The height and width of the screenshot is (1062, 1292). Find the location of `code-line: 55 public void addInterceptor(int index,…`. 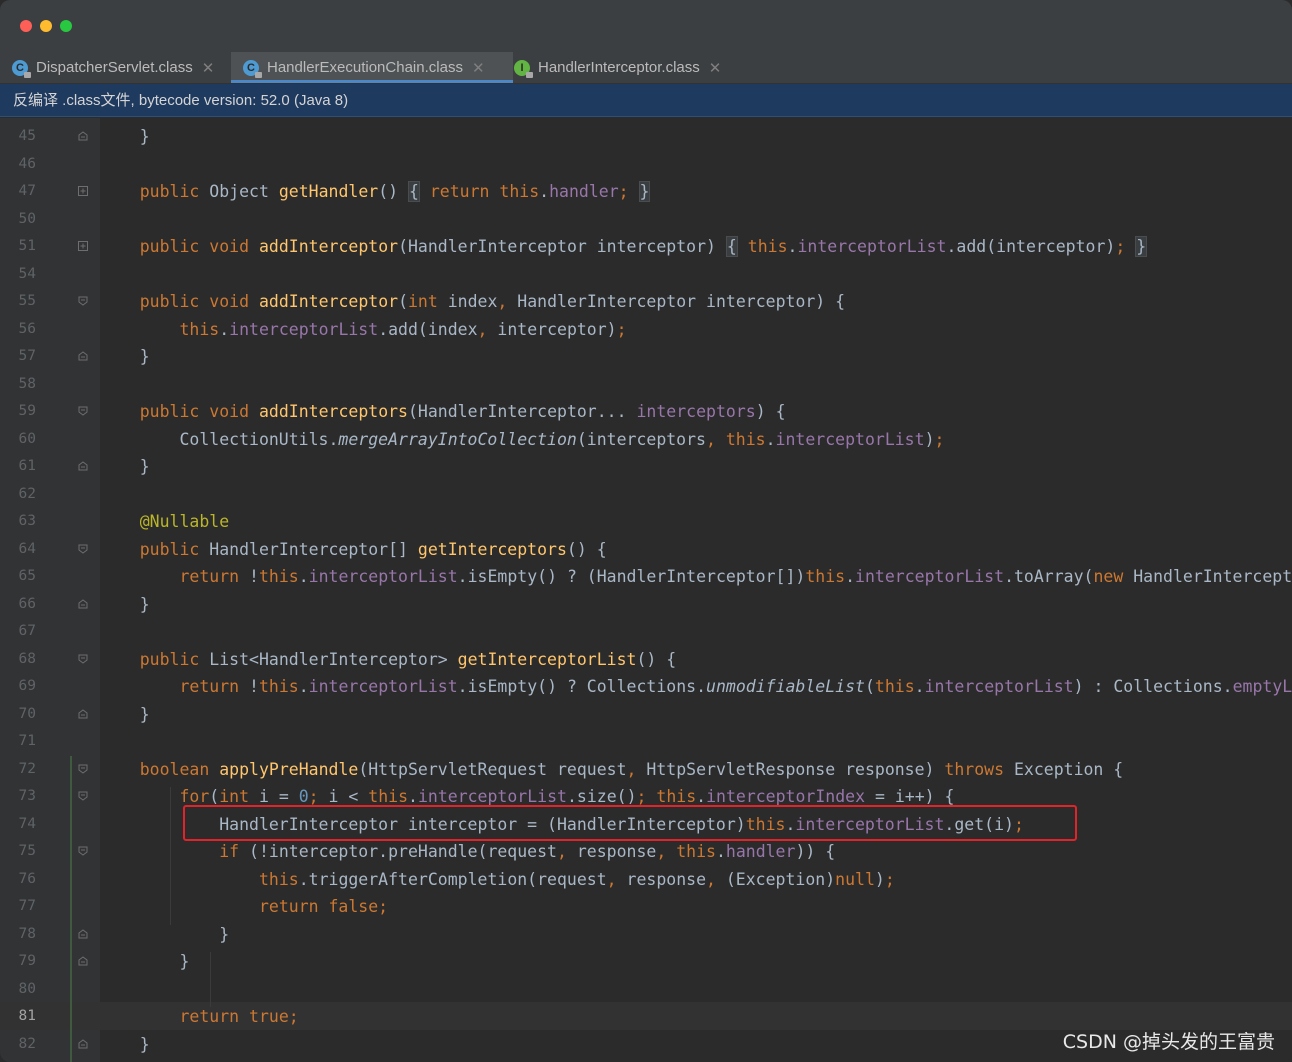

code-line: 55 public void addInterceptor(int index,… is located at coordinates (646, 302).